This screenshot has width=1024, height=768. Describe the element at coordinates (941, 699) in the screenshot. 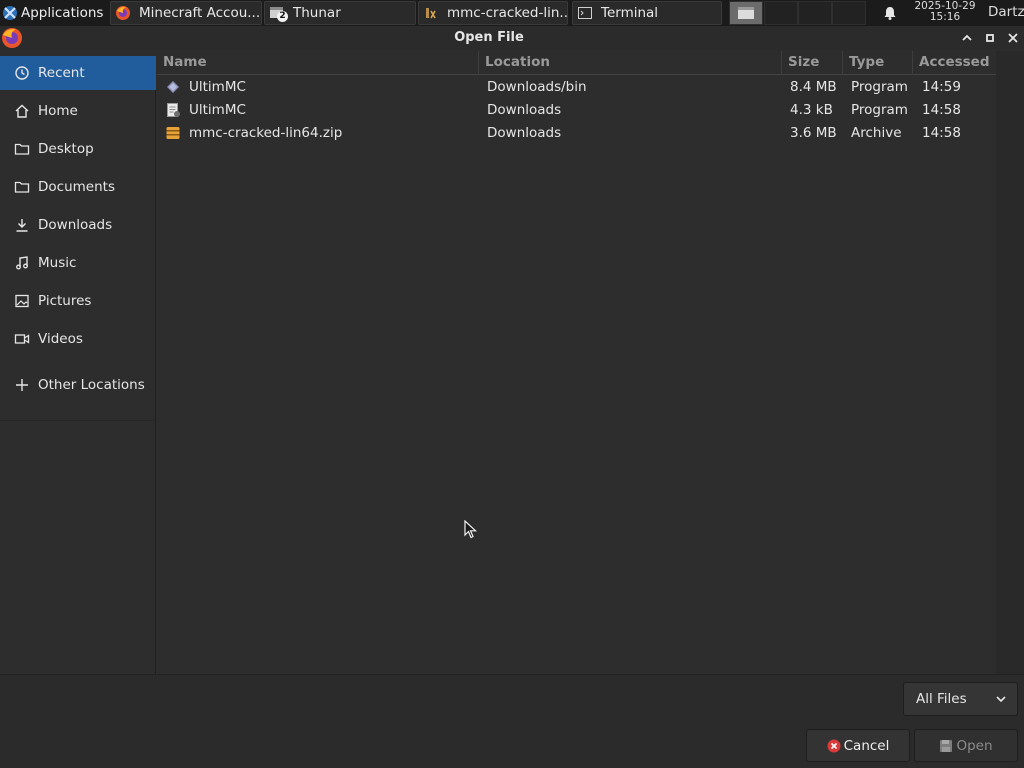

I see `file-filter-label: All Files` at that location.